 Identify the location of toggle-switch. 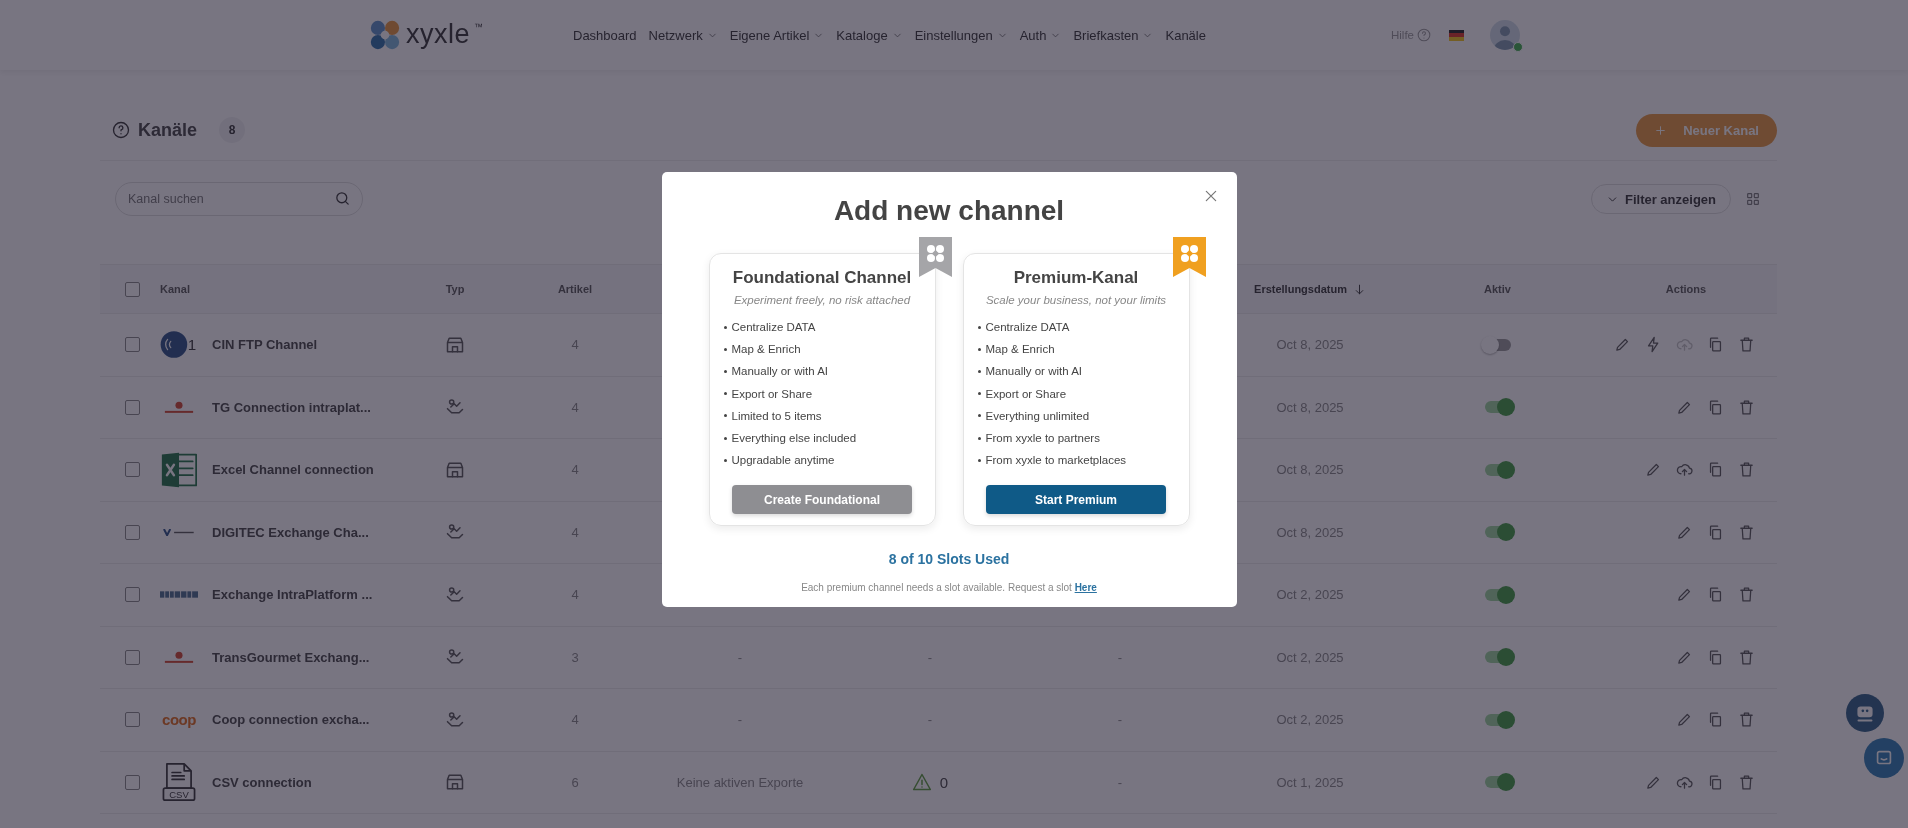
(1497, 344).